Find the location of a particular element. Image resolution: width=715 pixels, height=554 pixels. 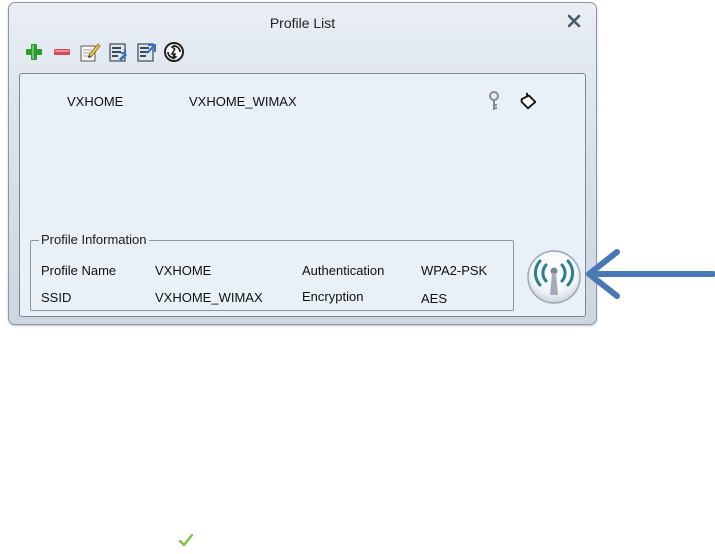

ssid-value: VXHOME_WIMAX is located at coordinates (209, 297).